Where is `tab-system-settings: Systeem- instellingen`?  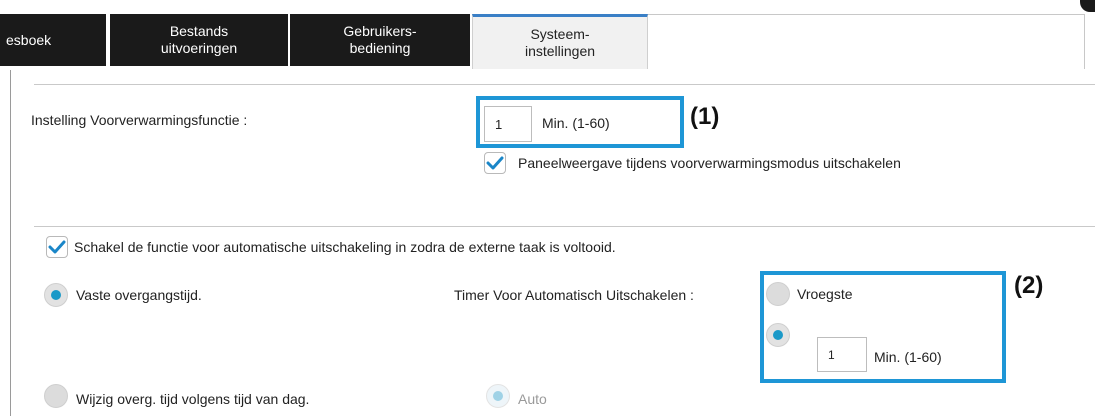
tab-system-settings: Systeem- instellingen is located at coordinates (560, 41).